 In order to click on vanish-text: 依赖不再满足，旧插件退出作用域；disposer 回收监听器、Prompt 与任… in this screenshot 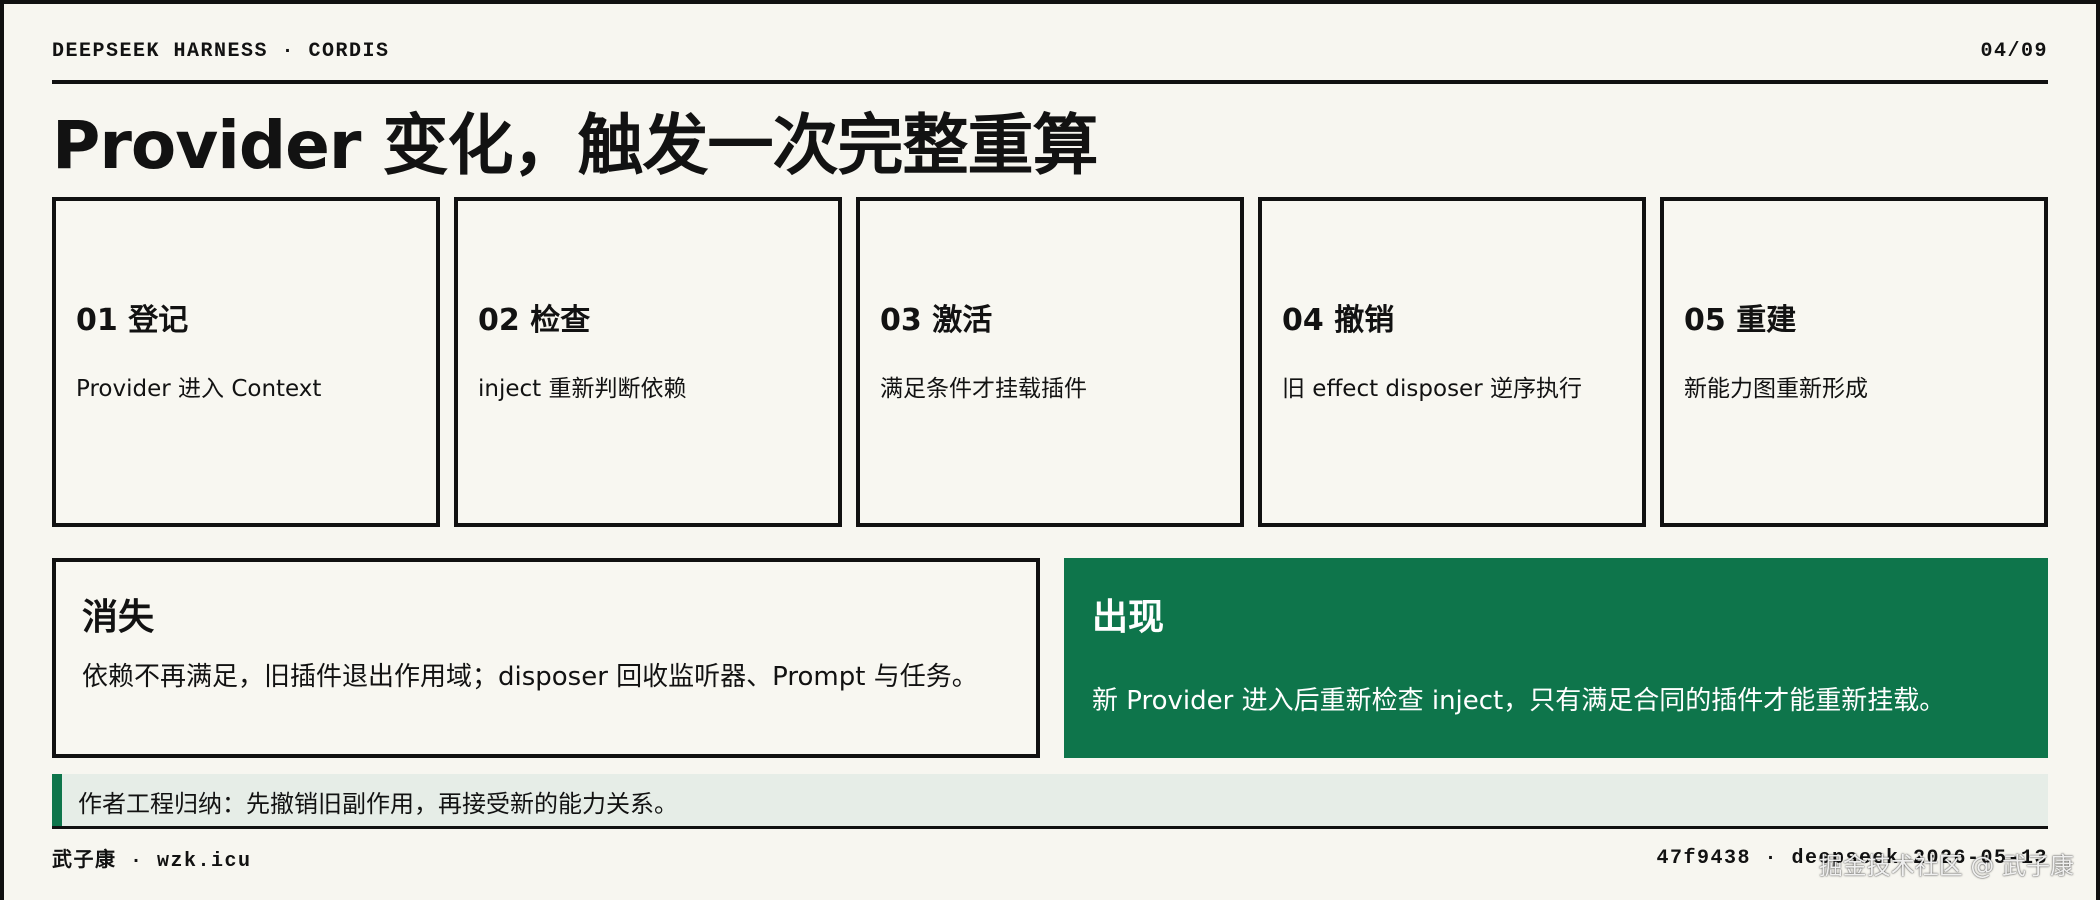, I will do `click(530, 677)`.